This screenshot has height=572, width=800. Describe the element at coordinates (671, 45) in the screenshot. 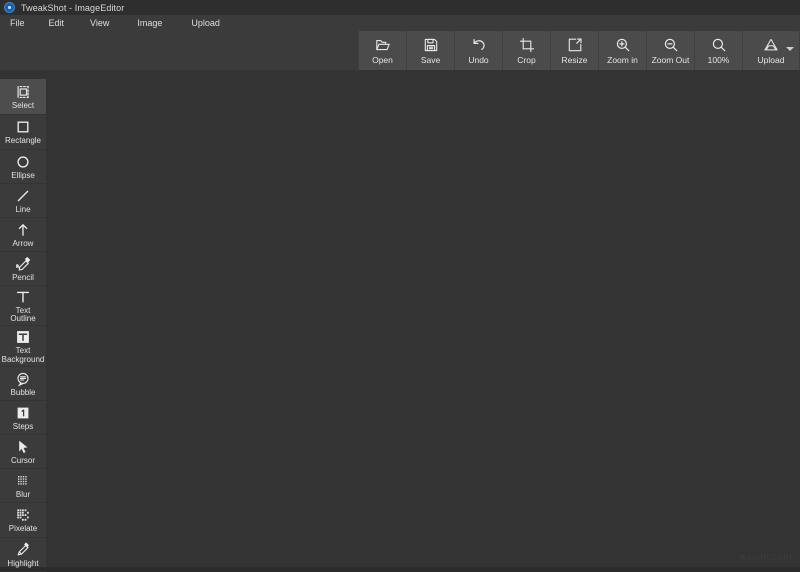

I see `magnifier-minus-icon` at that location.